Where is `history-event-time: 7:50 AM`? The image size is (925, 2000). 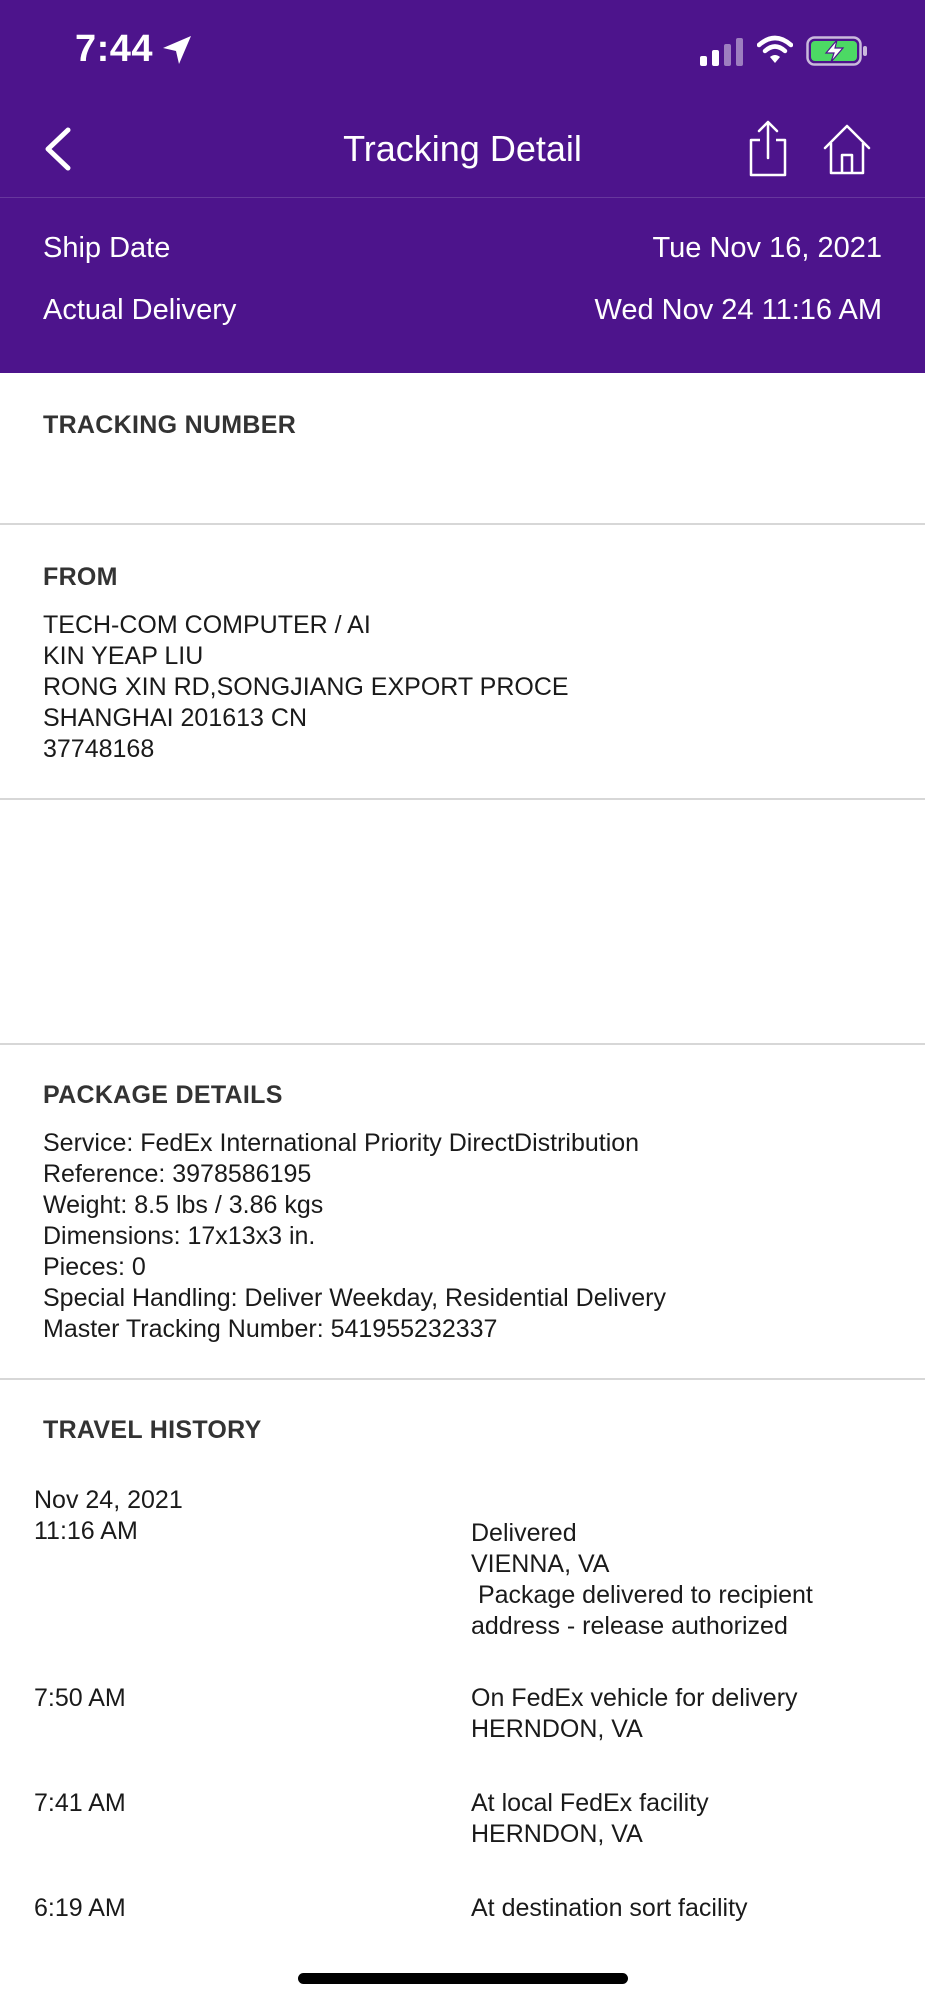
history-event-time: 7:50 AM is located at coordinates (80, 1698).